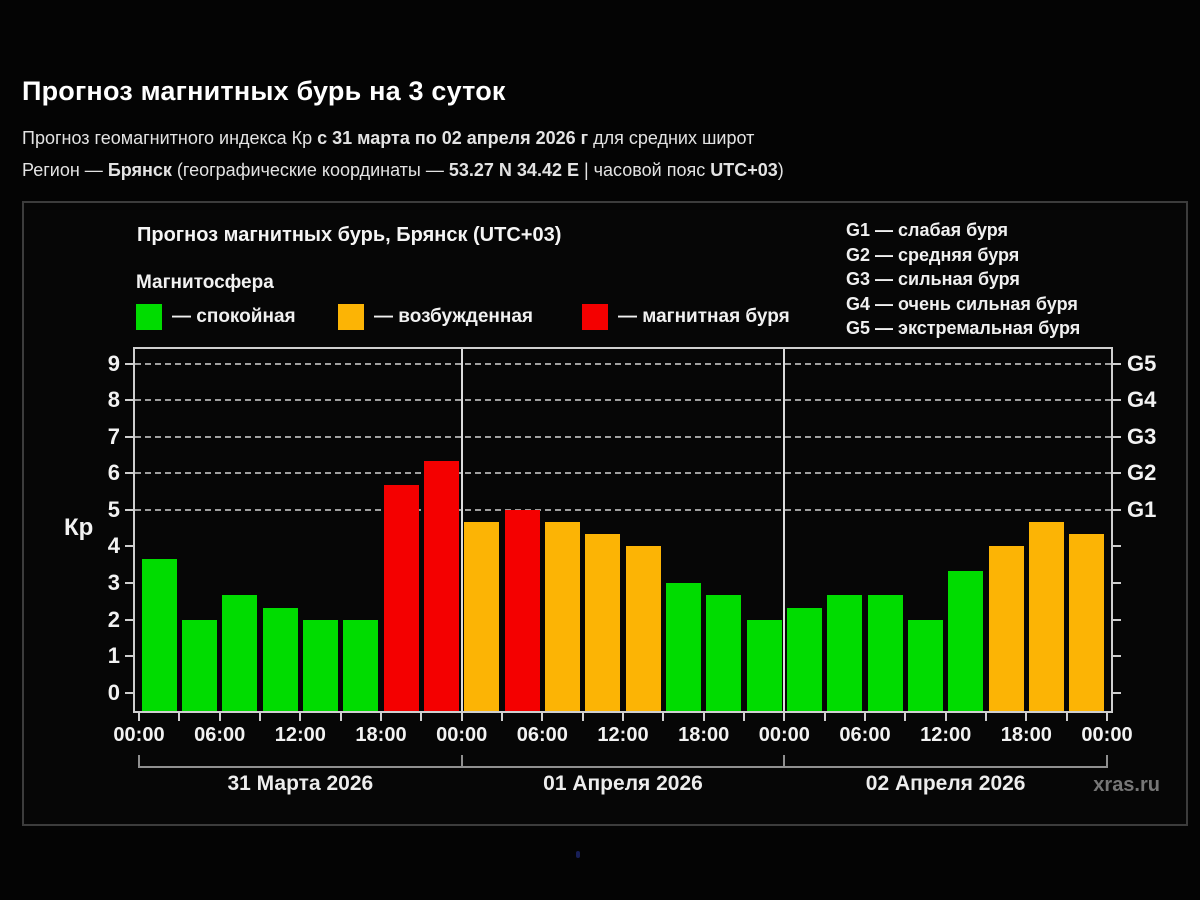 This screenshot has height=900, width=1200. What do you see at coordinates (623, 767) in the screenshot?
I see `date-bracket-line` at bounding box center [623, 767].